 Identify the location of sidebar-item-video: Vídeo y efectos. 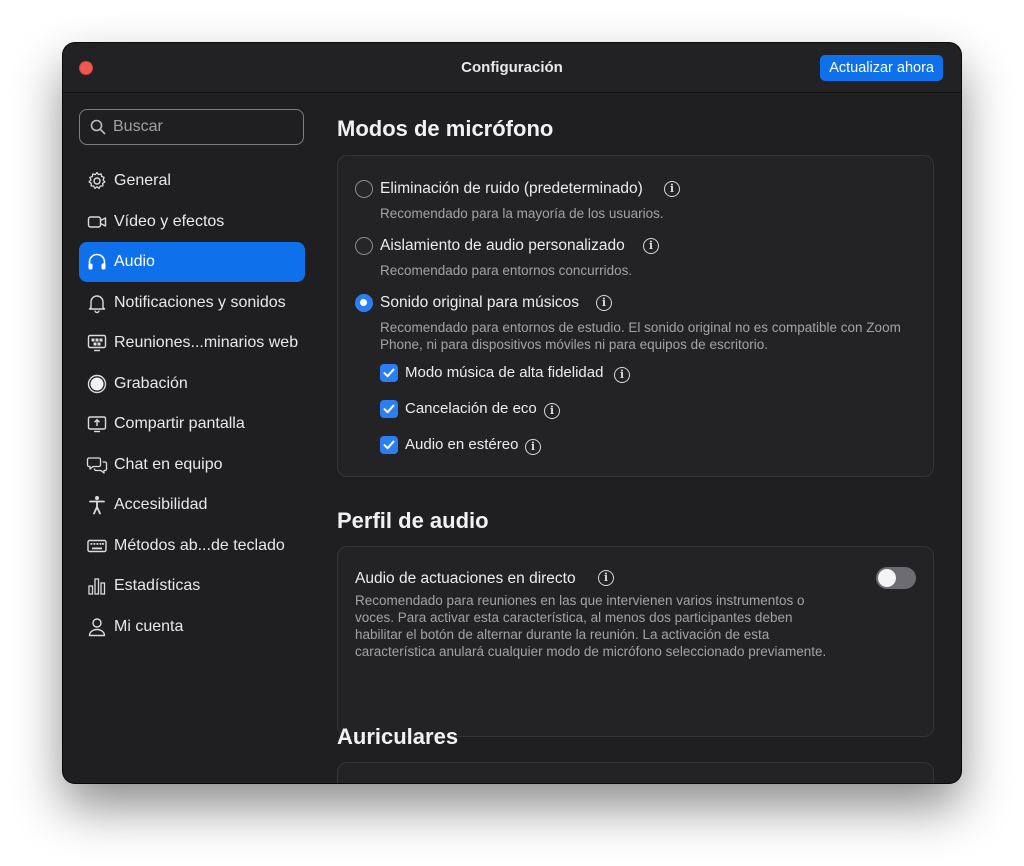
(192, 222).